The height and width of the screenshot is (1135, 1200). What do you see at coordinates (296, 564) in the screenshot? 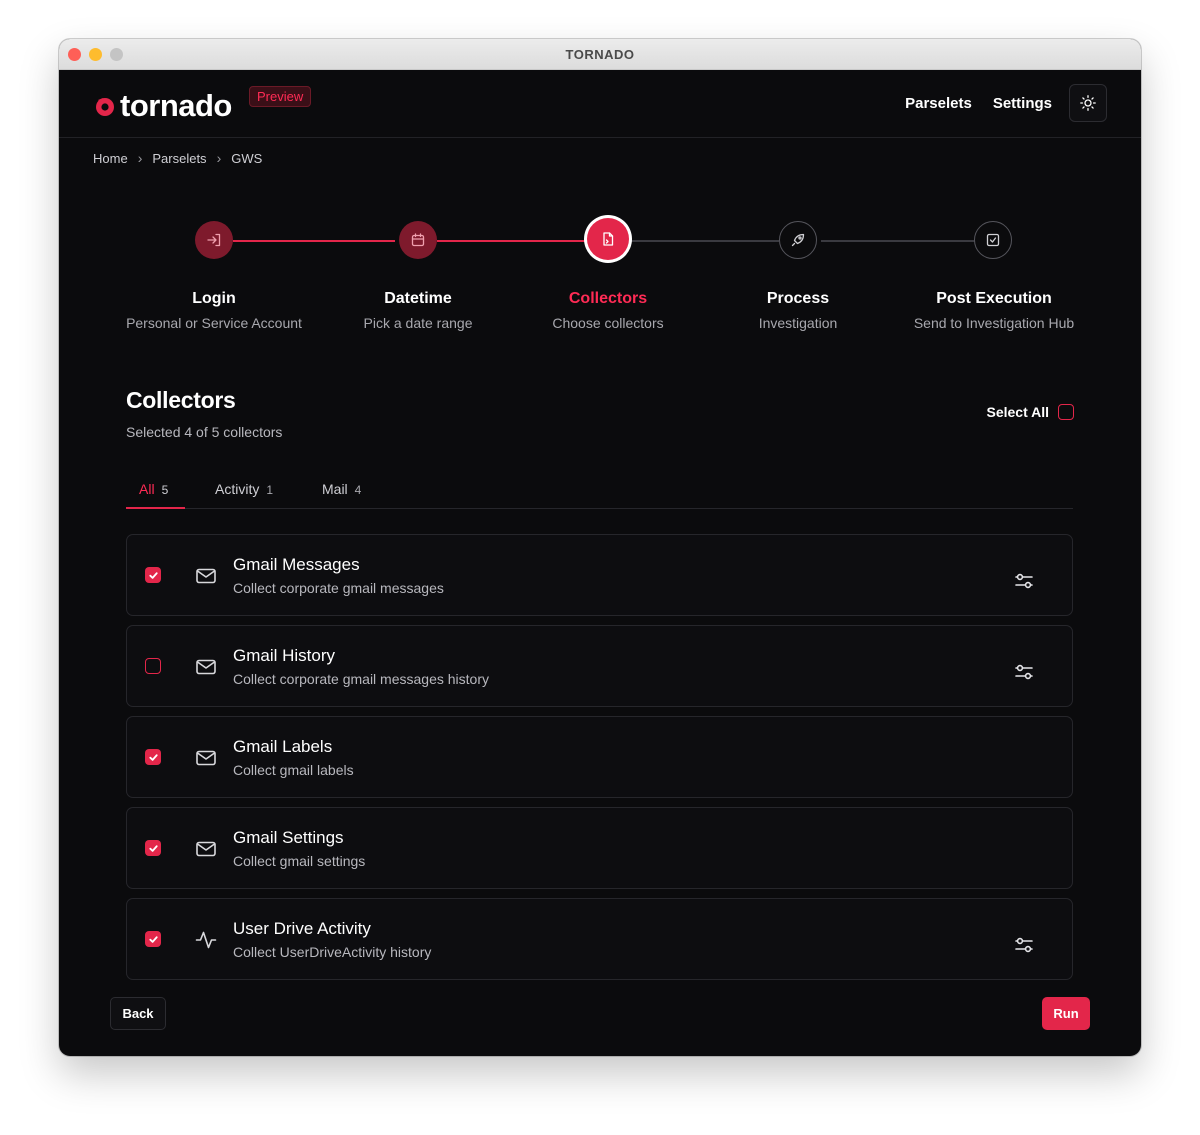
I see `collector-name: Gmail Messages` at bounding box center [296, 564].